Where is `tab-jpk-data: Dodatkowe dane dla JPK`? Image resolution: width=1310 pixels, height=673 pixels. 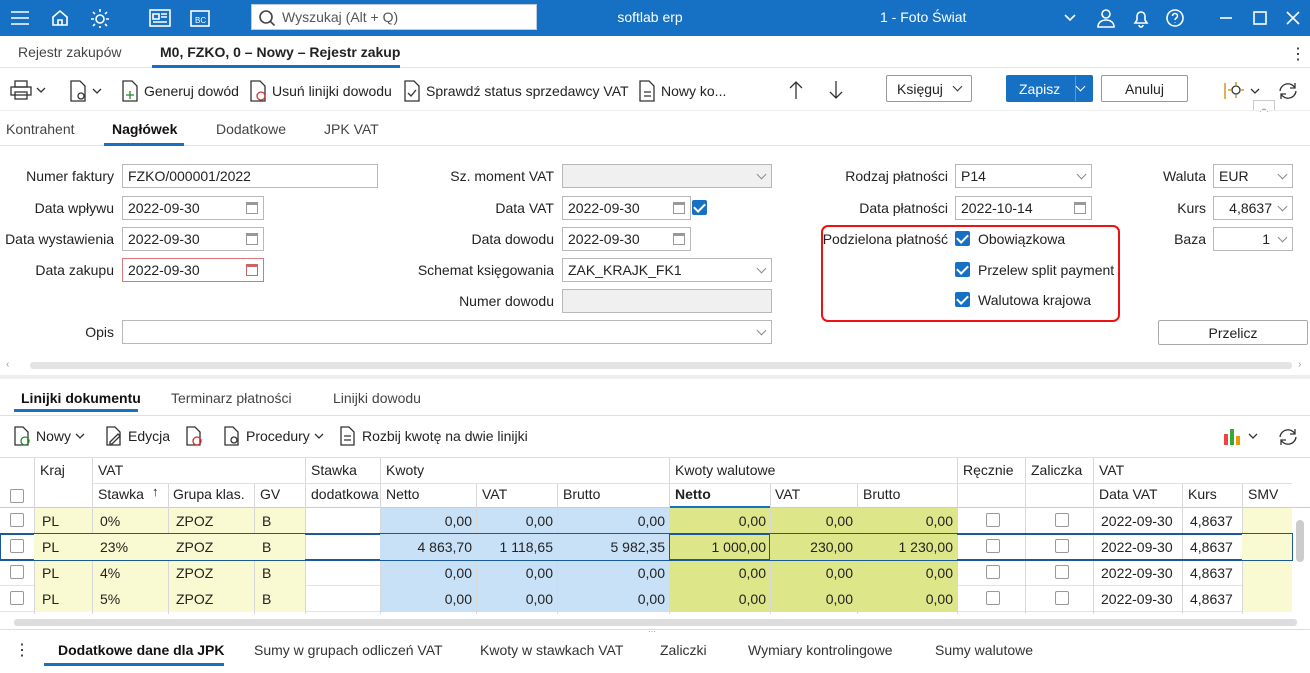 tab-jpk-data: Dodatkowe dane dla JPK is located at coordinates (141, 650).